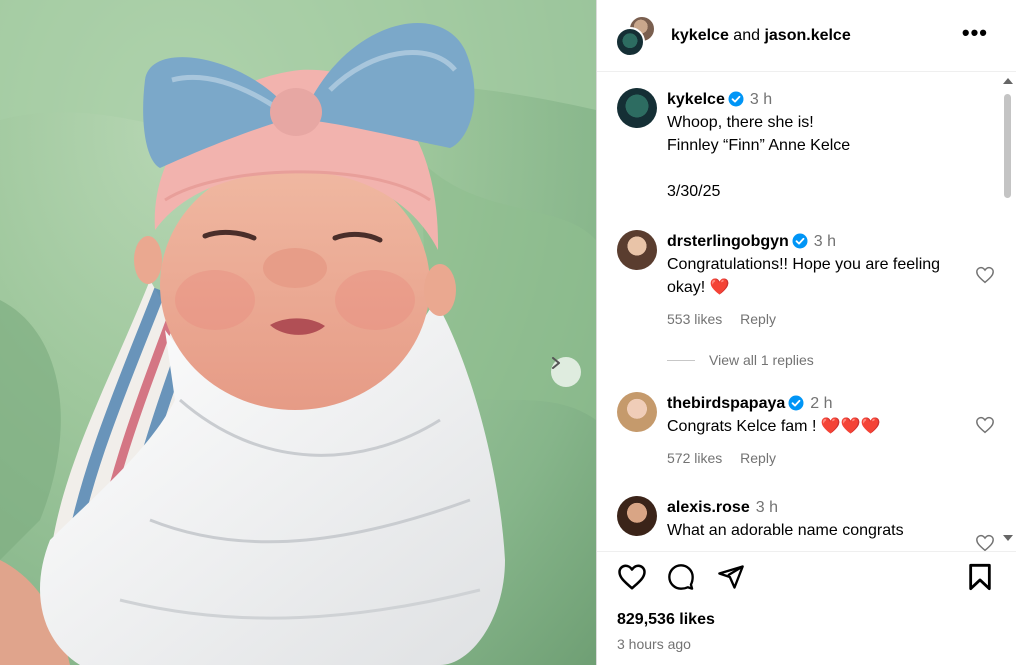 The height and width of the screenshot is (665, 1016). What do you see at coordinates (726, 403) in the screenshot?
I see `comment-username: thebirdspapaya` at bounding box center [726, 403].